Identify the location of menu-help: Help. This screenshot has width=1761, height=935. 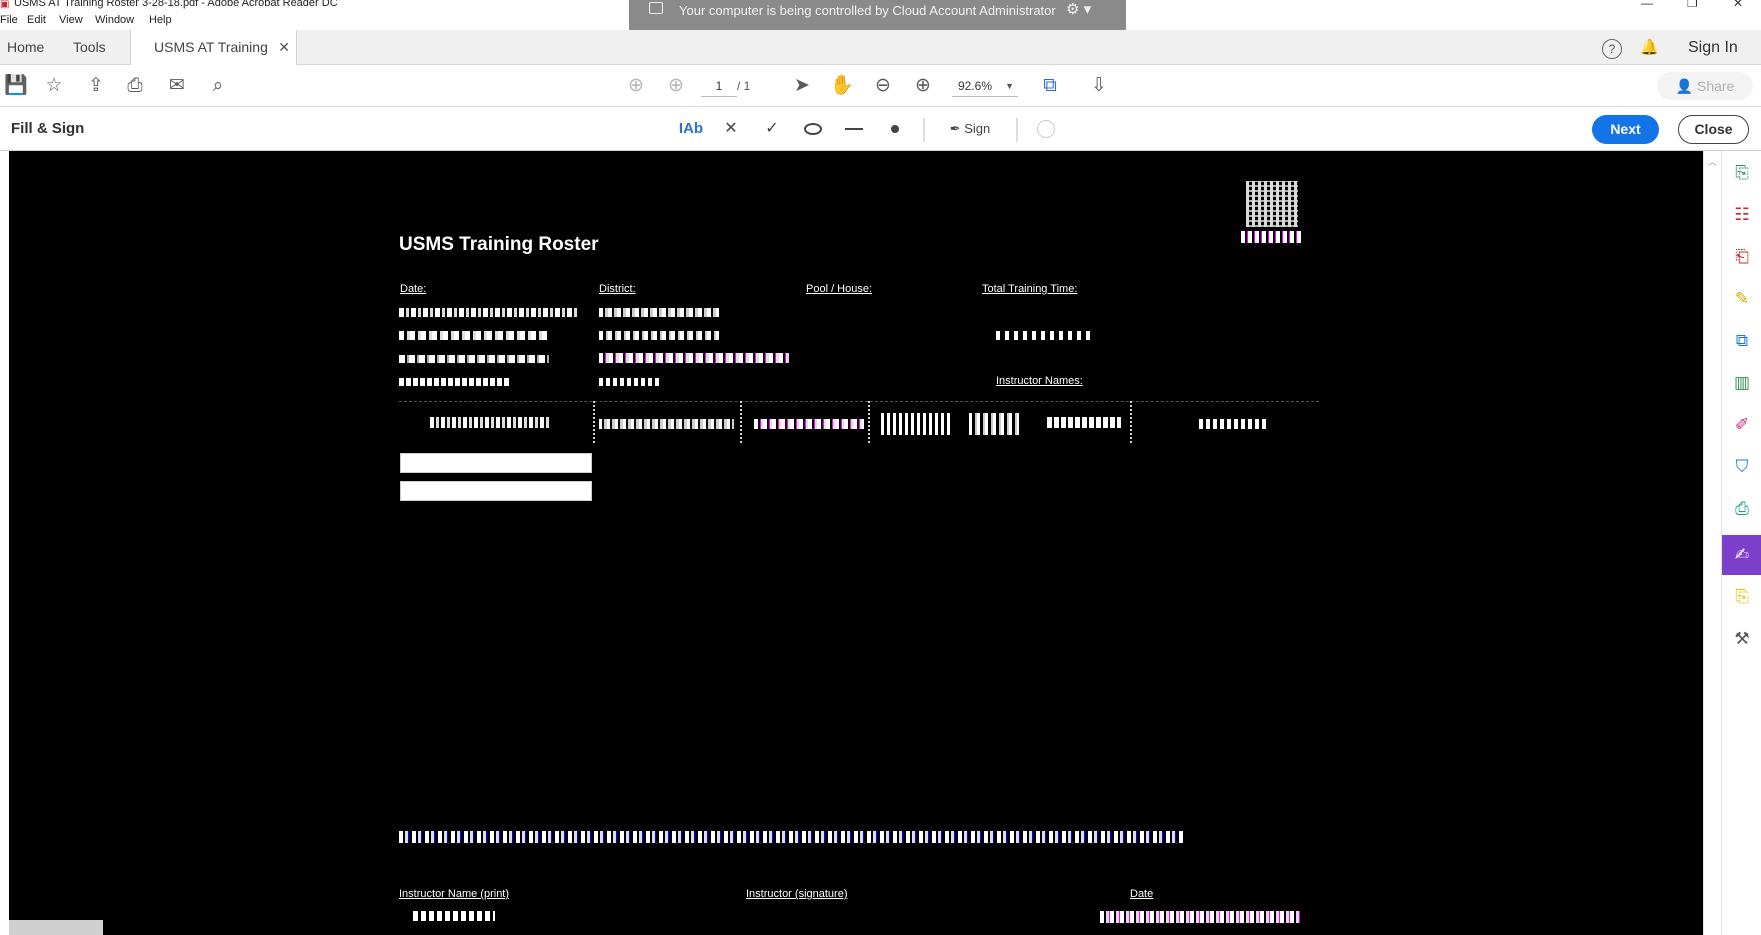
(160, 20).